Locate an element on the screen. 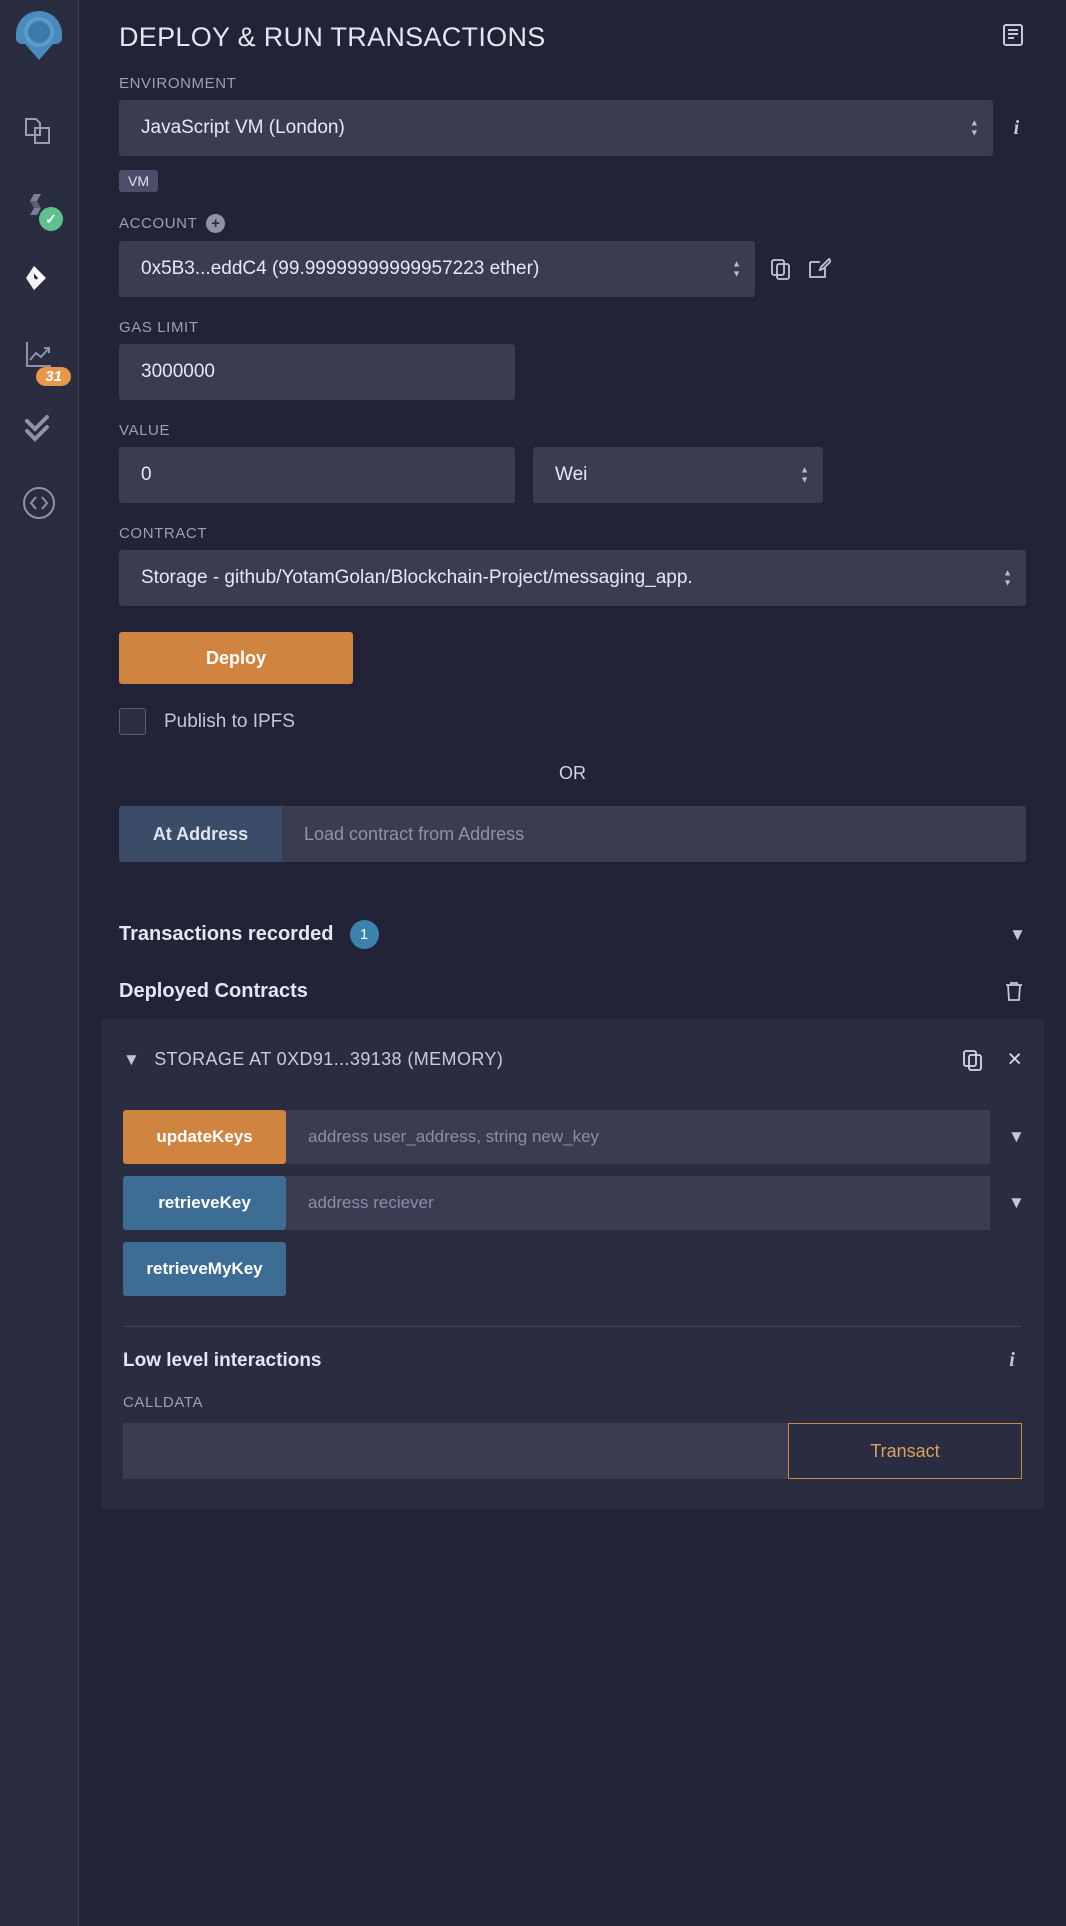 This screenshot has width=1066, height=1926. plugin-manager-icon is located at coordinates (39, 505).